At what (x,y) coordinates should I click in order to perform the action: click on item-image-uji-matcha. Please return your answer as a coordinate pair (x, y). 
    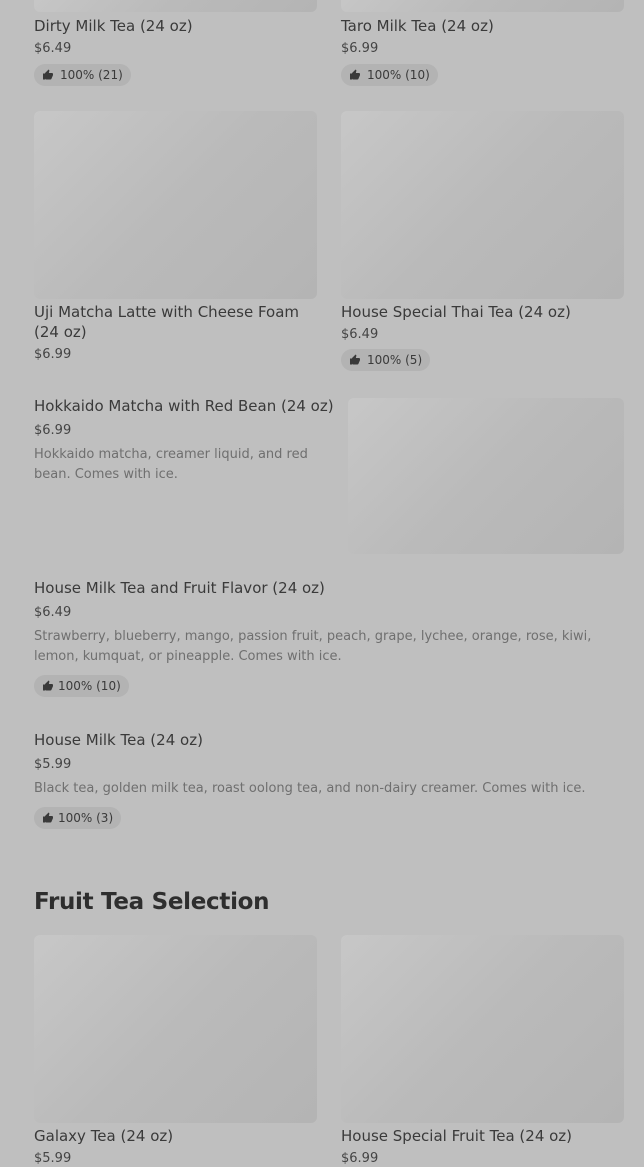
    Looking at the image, I should click on (175, 205).